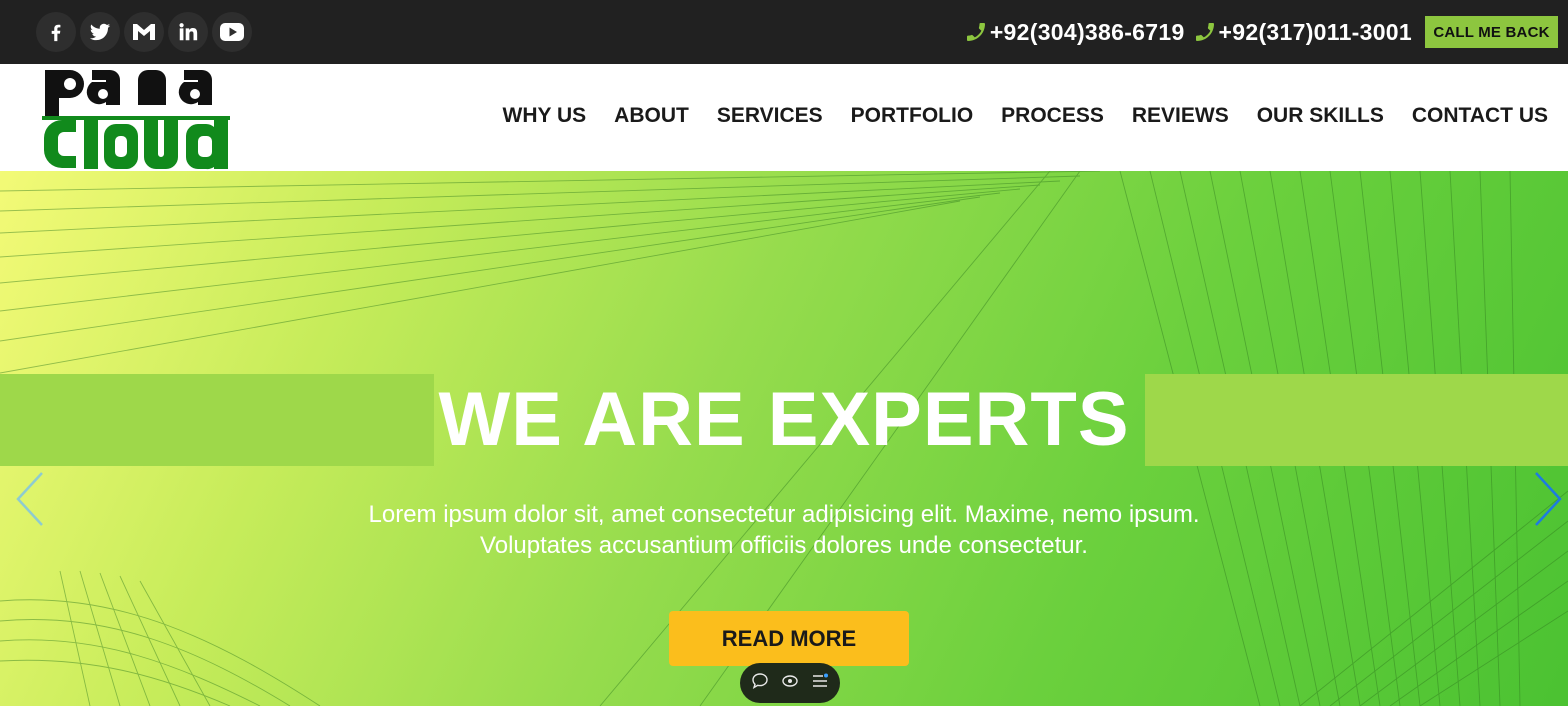 This screenshot has width=1568, height=706. Describe the element at coordinates (760, 683) in the screenshot. I see `chat-icon` at that location.